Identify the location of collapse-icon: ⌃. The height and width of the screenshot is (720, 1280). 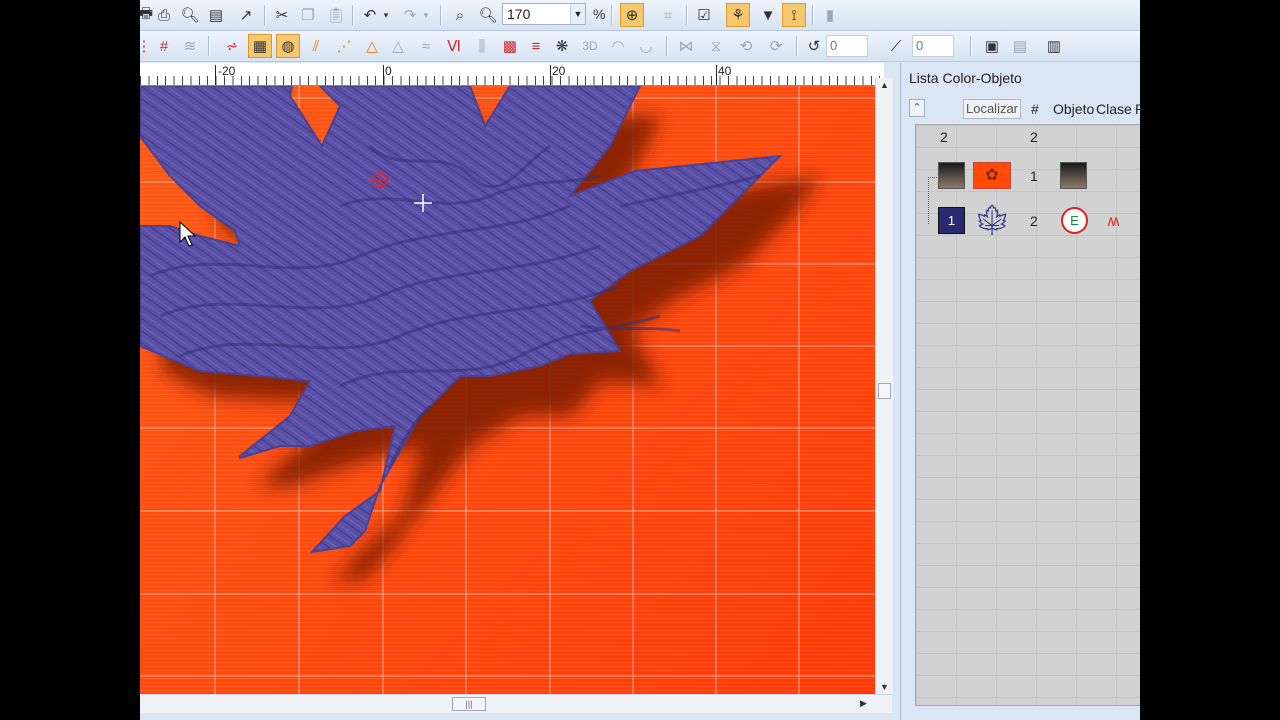
(917, 108).